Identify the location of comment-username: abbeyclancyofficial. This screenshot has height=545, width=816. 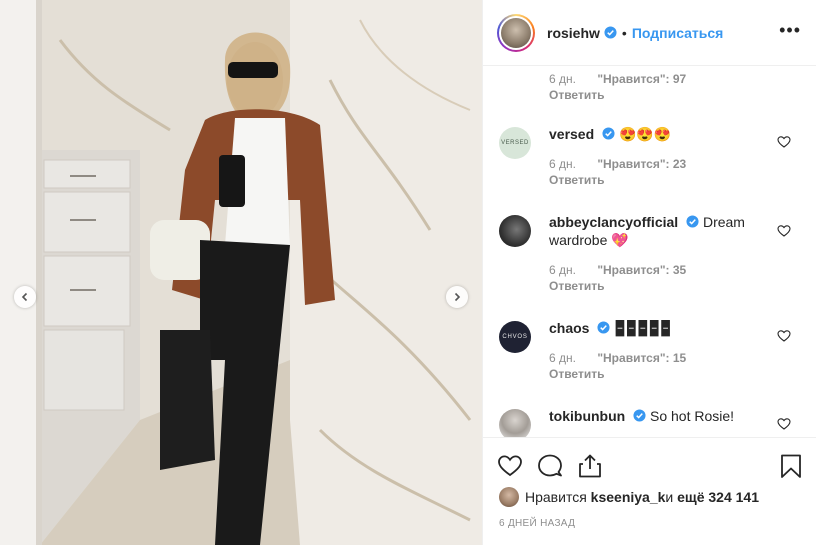
(613, 222).